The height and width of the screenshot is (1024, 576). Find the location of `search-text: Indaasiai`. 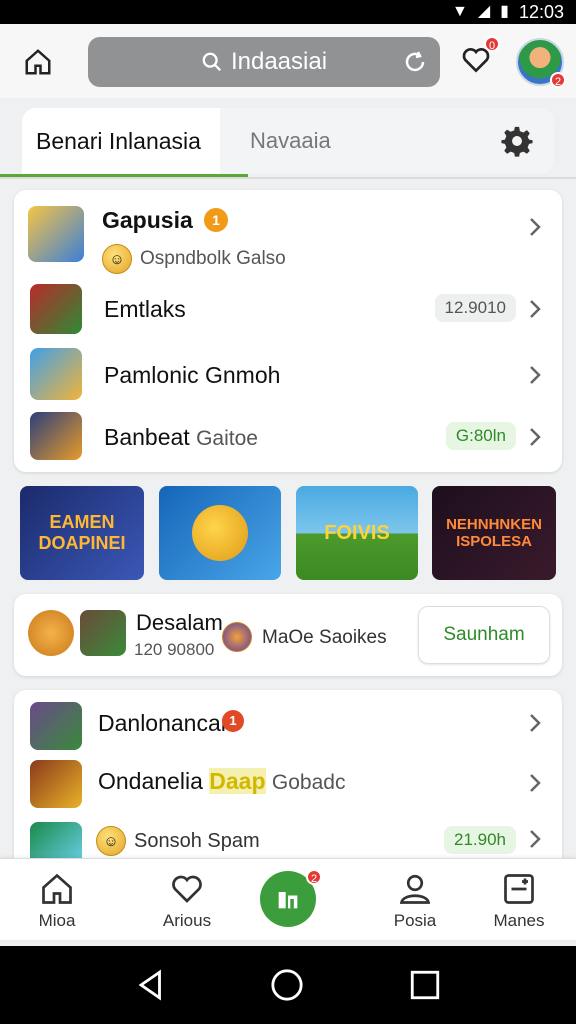

search-text: Indaasiai is located at coordinates (279, 61).